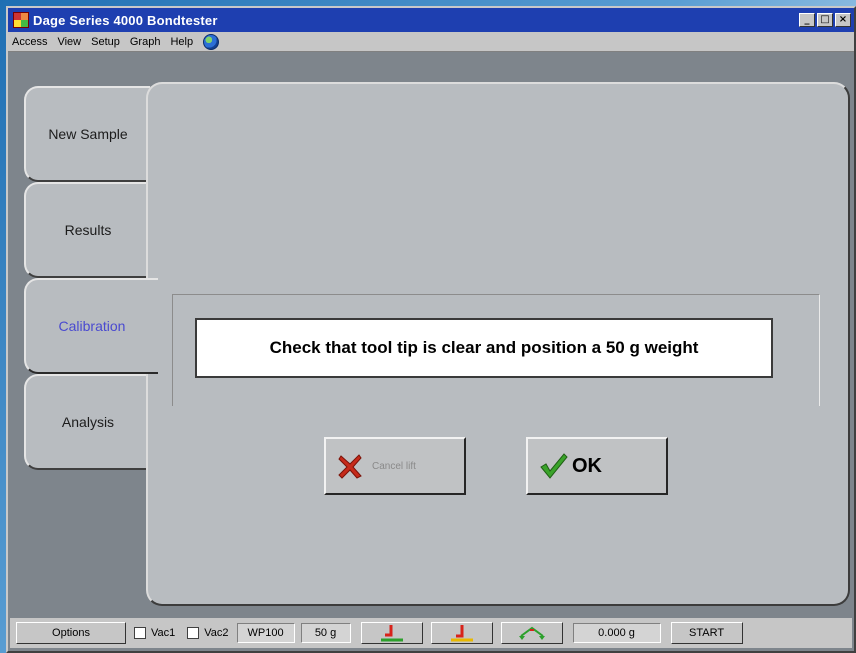  I want to click on cancel-label: Cancel lift, so click(394, 466).